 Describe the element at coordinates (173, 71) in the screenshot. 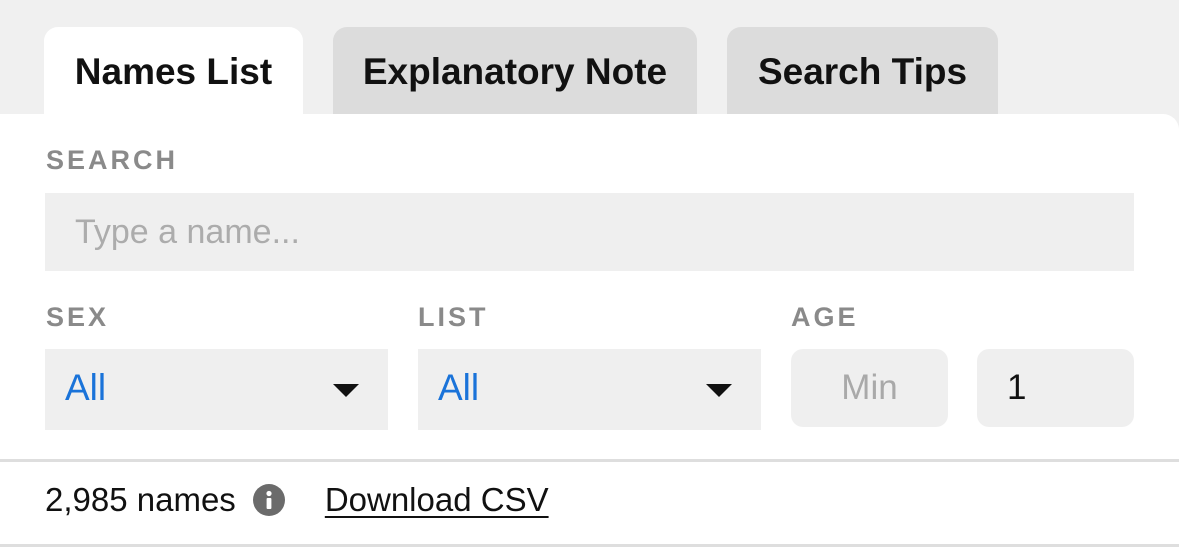

I see `tab-names-list: Names List` at that location.